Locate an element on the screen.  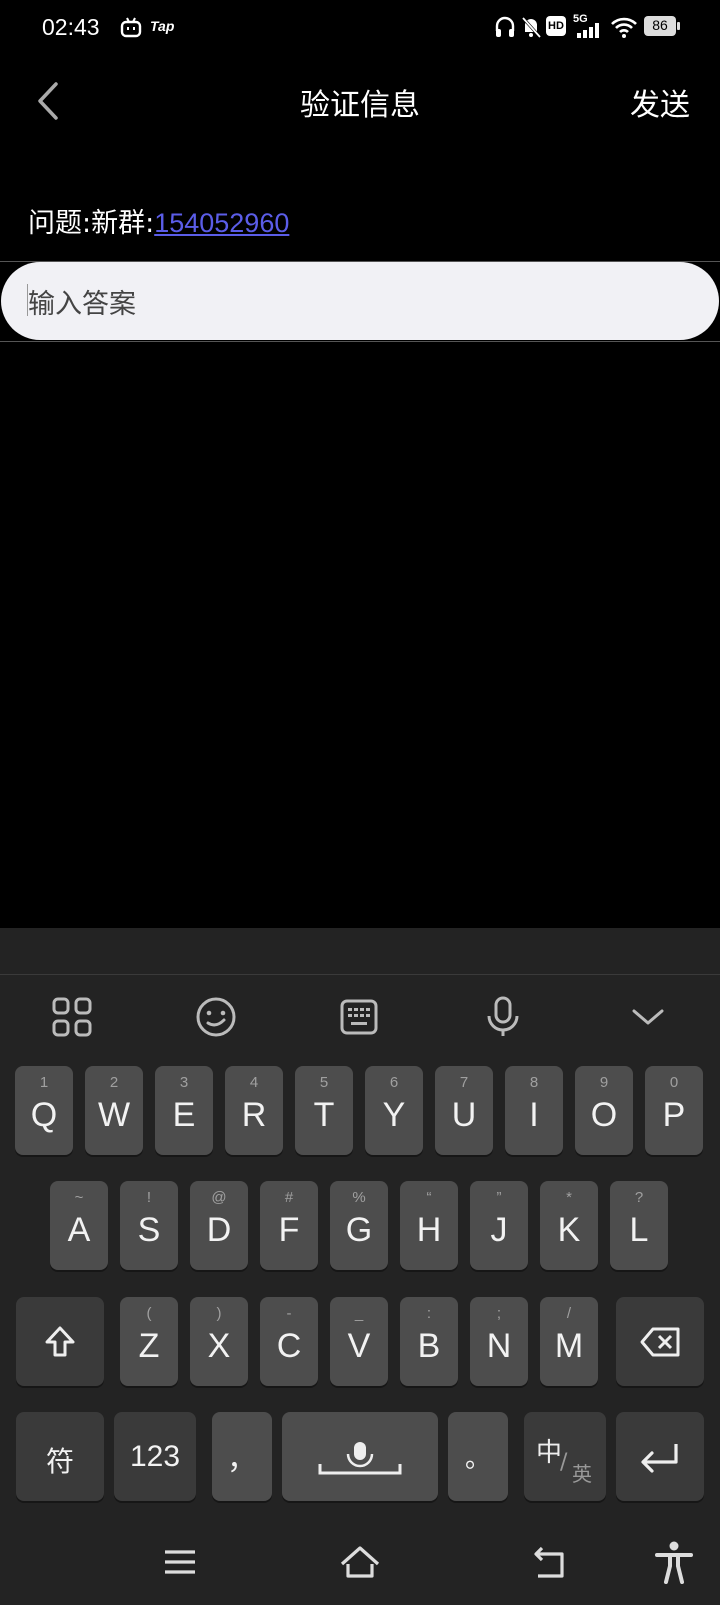
answer-placeholder: 输入答案 is located at coordinates (82, 304).